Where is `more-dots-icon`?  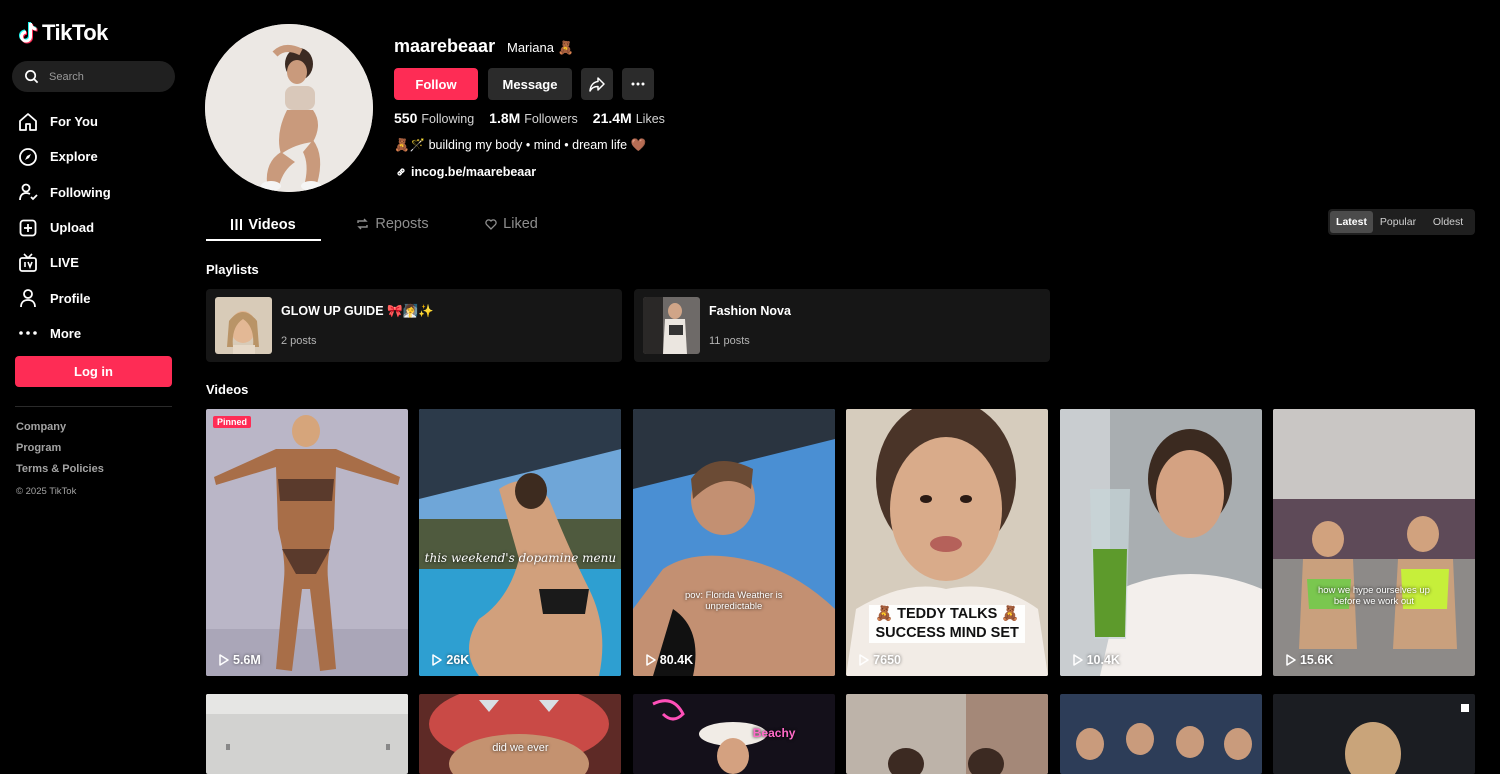 more-dots-icon is located at coordinates (638, 84).